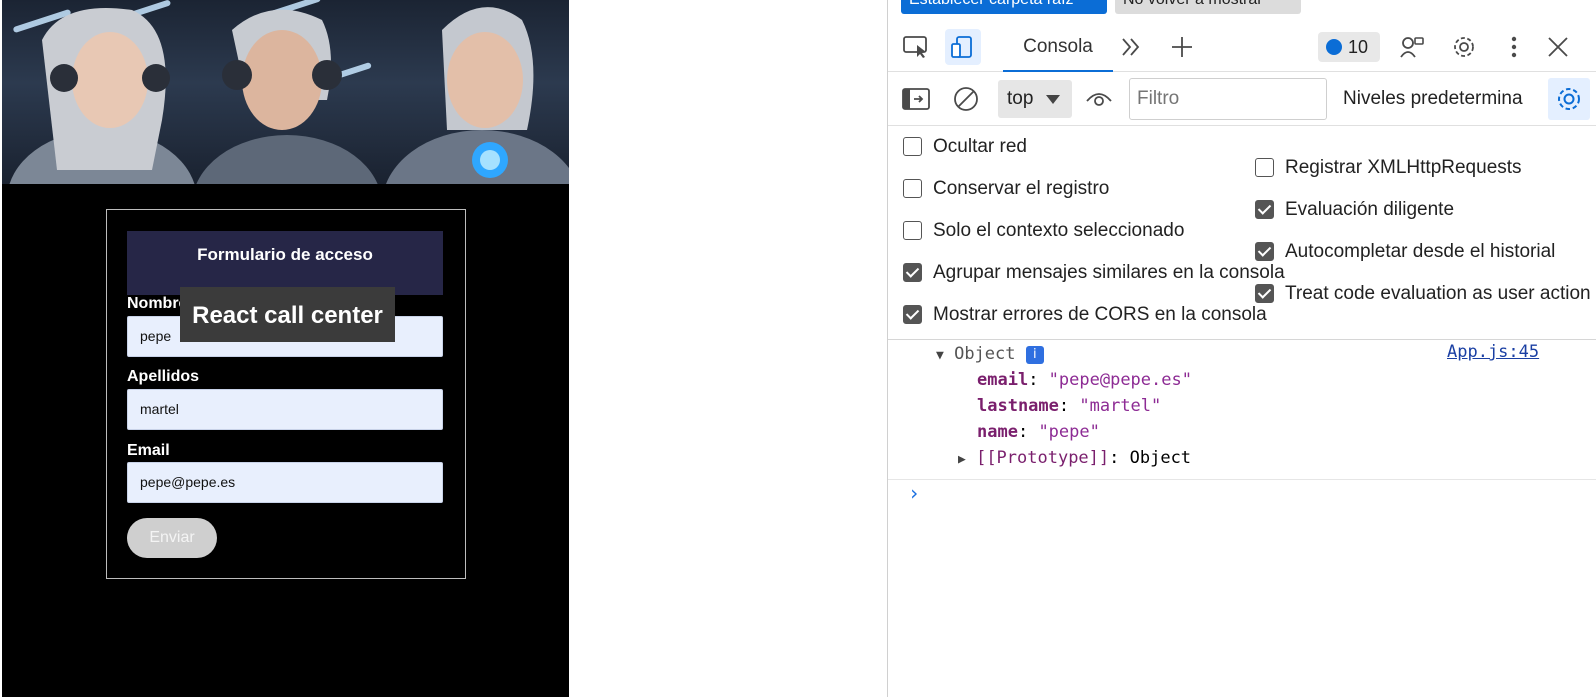  What do you see at coordinates (1242, 47) in the screenshot?
I see `devtools-tabbar: Consola 10` at bounding box center [1242, 47].